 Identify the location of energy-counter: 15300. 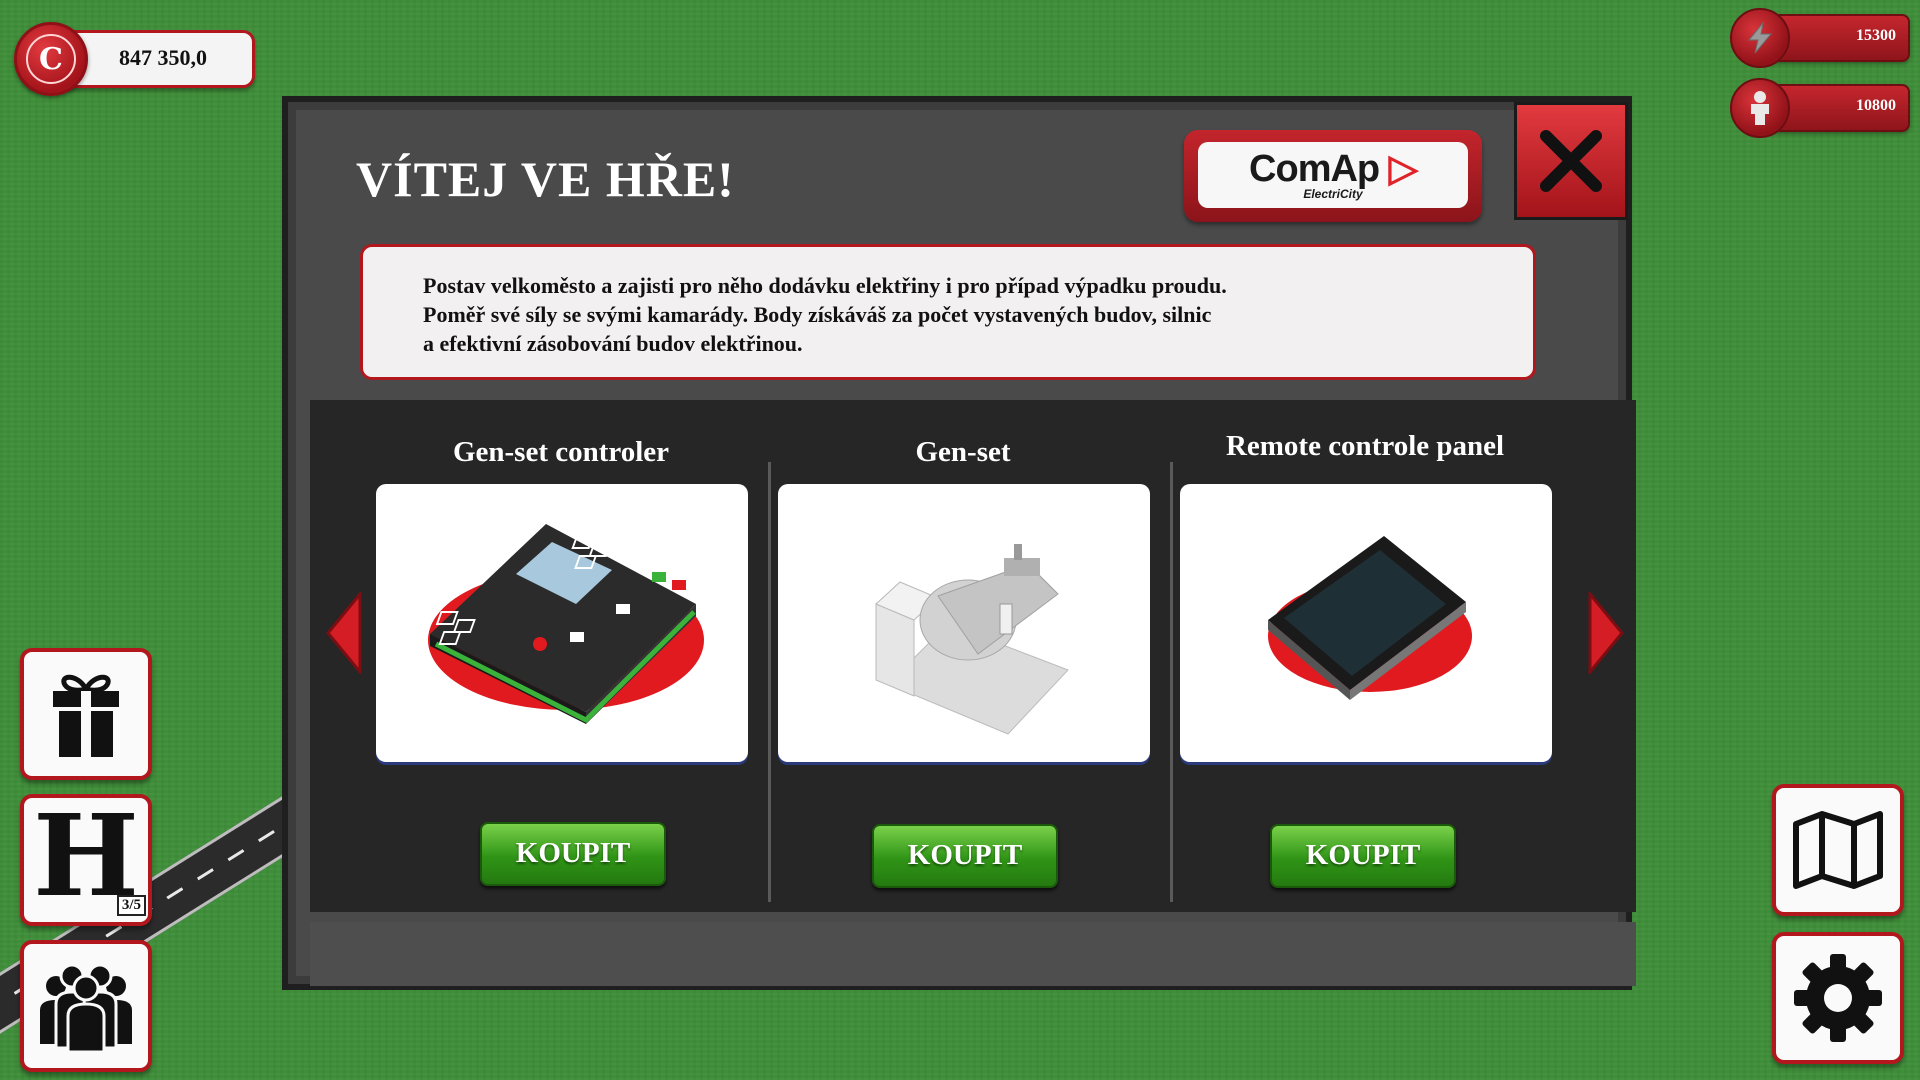
(1820, 38).